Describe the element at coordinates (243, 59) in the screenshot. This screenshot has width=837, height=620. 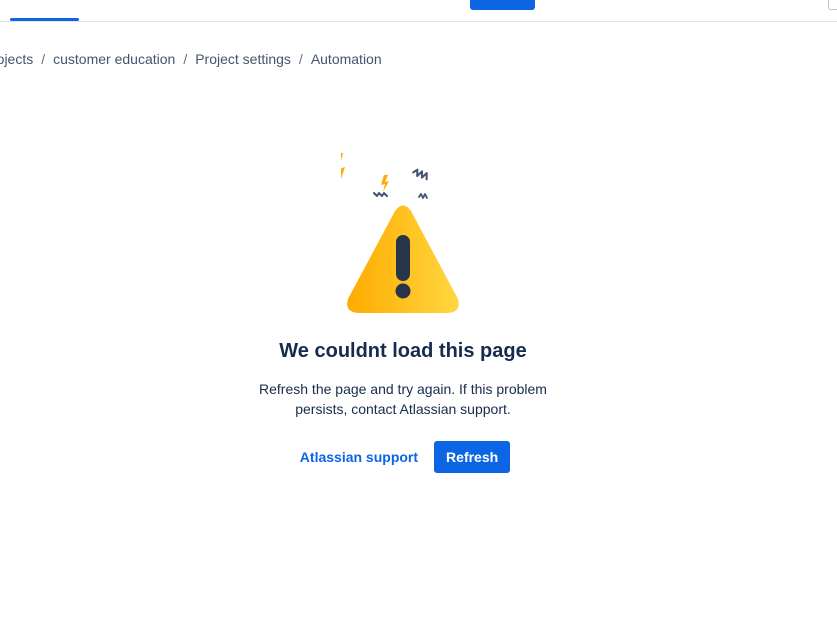
I see `breadcrumb-project-settings: Project settings` at that location.